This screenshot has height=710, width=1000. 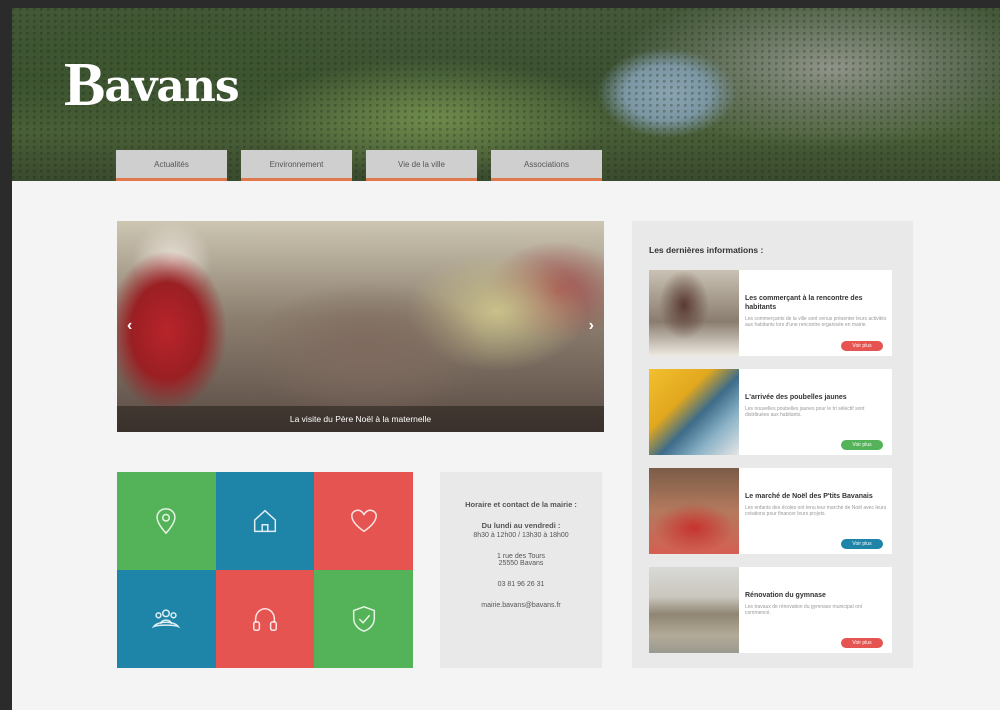 I want to click on nav-tab-associations: Associations, so click(x=546, y=165).